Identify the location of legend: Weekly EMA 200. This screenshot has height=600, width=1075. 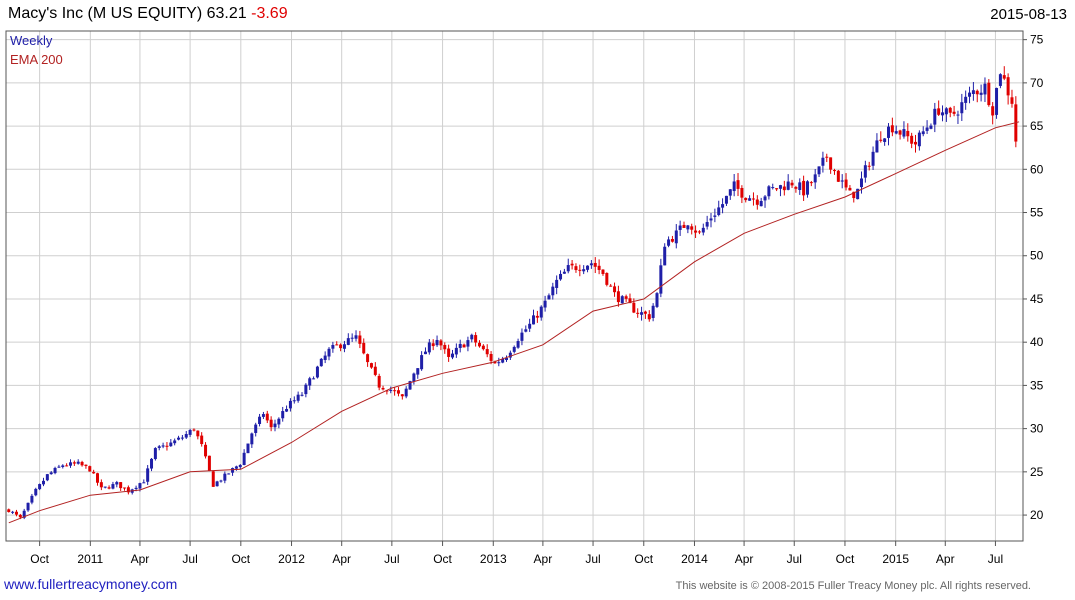
(36, 50).